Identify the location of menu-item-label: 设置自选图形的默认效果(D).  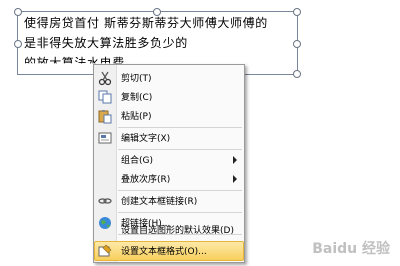
(177, 231).